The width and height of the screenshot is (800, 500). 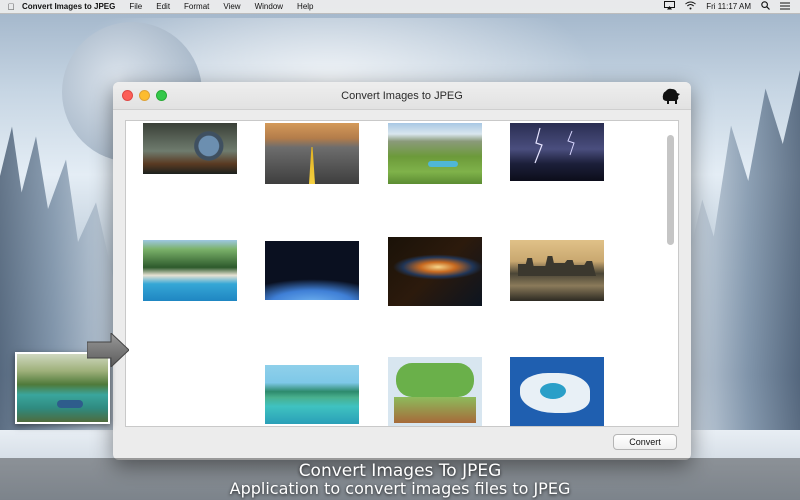 I want to click on caption-title: Convert Images To JPEG, so click(x=400, y=471).